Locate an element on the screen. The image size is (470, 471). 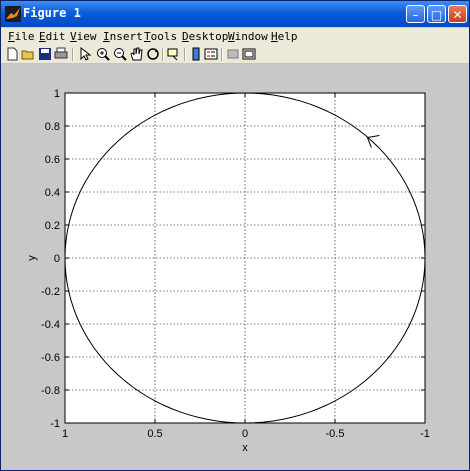
data-cursor-icon is located at coordinates (174, 54).